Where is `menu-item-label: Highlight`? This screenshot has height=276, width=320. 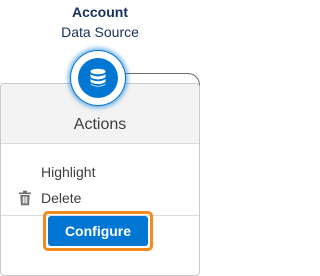 menu-item-label: Highlight is located at coordinates (68, 172).